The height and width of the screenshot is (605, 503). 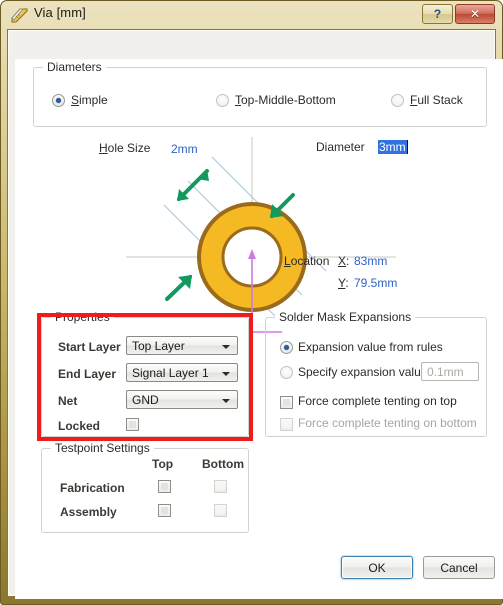 I want to click on net-label: Net, so click(x=68, y=401).